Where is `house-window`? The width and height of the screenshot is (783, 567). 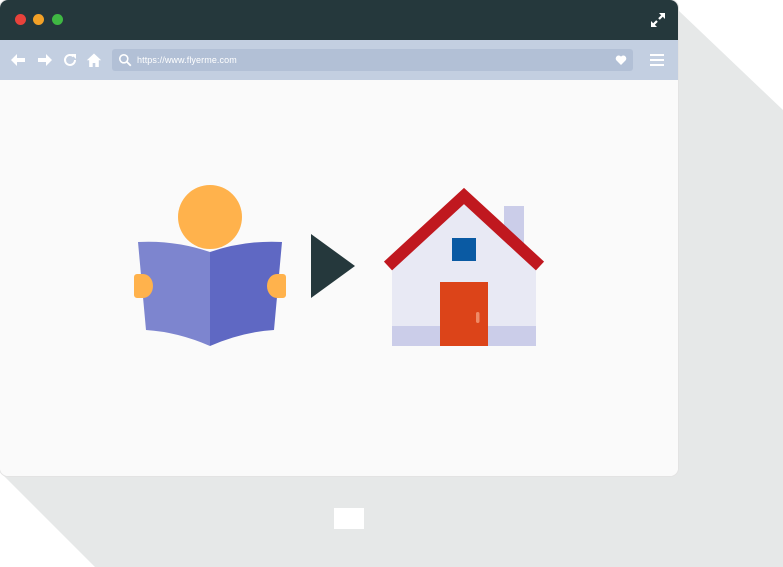
house-window is located at coordinates (464, 249).